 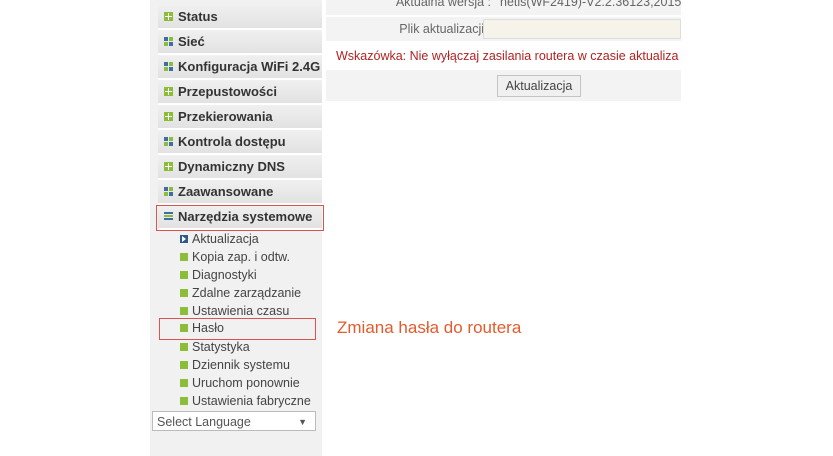 What do you see at coordinates (225, 116) in the screenshot?
I see `menu-item-label: Przekierowania` at bounding box center [225, 116].